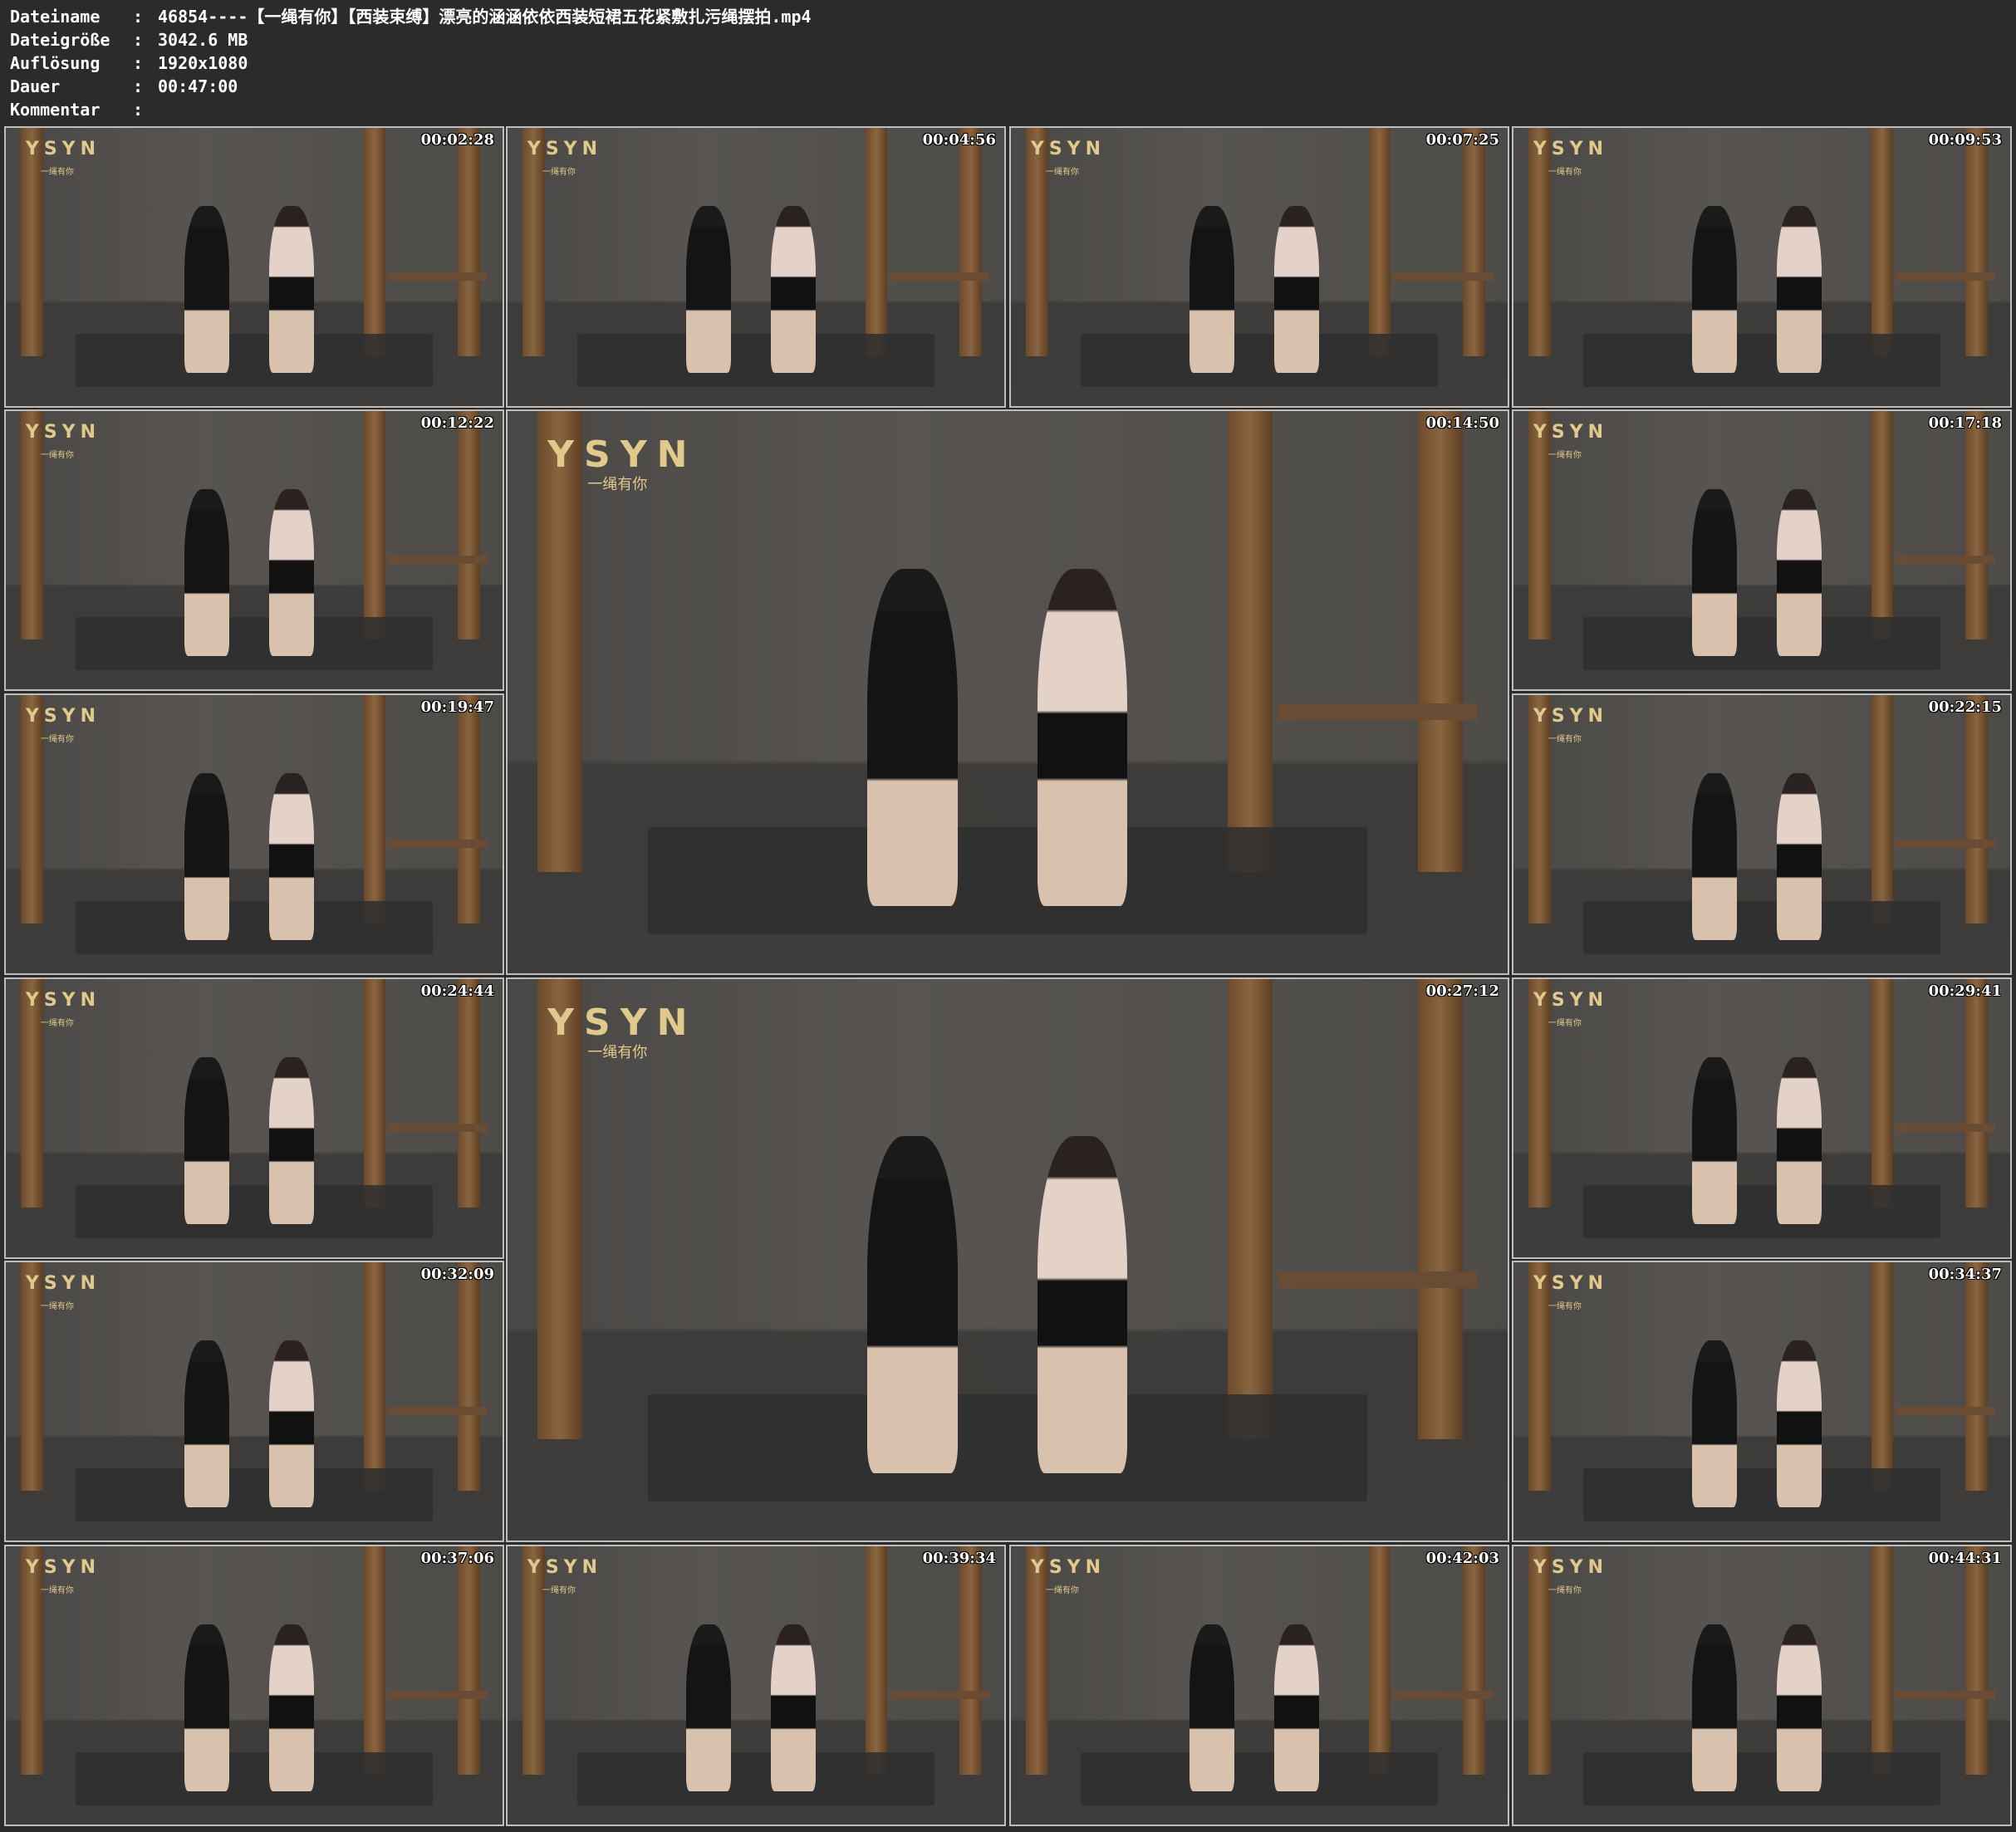 Image resolution: width=2016 pixels, height=1832 pixels. I want to click on video-thumbnail: YSYN 一绳有你 00:12:22, so click(254, 550).